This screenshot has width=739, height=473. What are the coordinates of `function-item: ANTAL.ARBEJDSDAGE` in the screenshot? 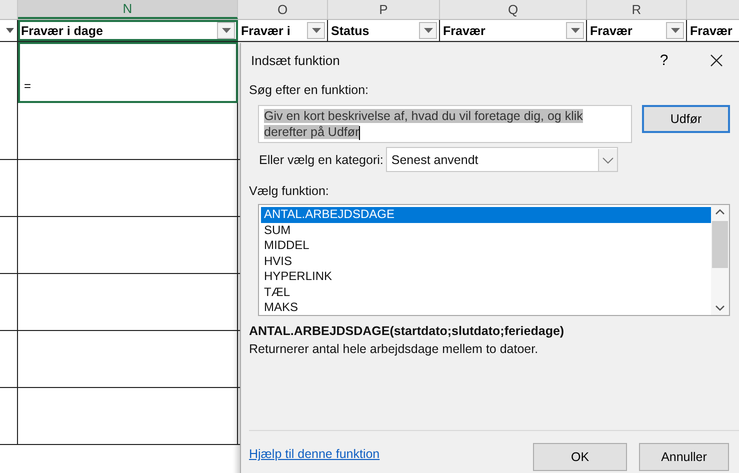 It's located at (486, 214).